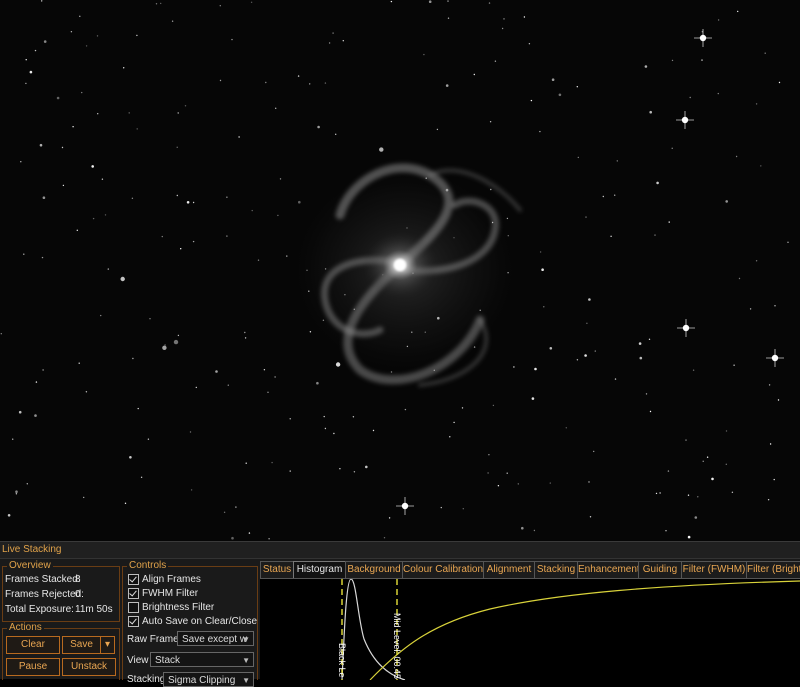 This screenshot has width=800, height=687. What do you see at coordinates (33, 645) in the screenshot?
I see `clear-button: Clear` at bounding box center [33, 645].